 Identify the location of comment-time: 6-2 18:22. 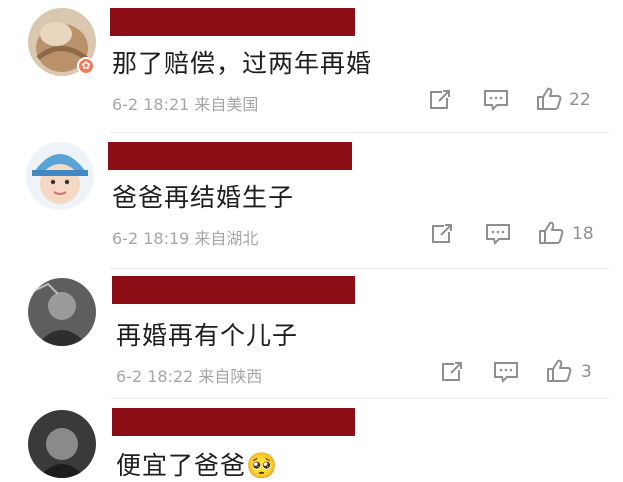
(155, 376).